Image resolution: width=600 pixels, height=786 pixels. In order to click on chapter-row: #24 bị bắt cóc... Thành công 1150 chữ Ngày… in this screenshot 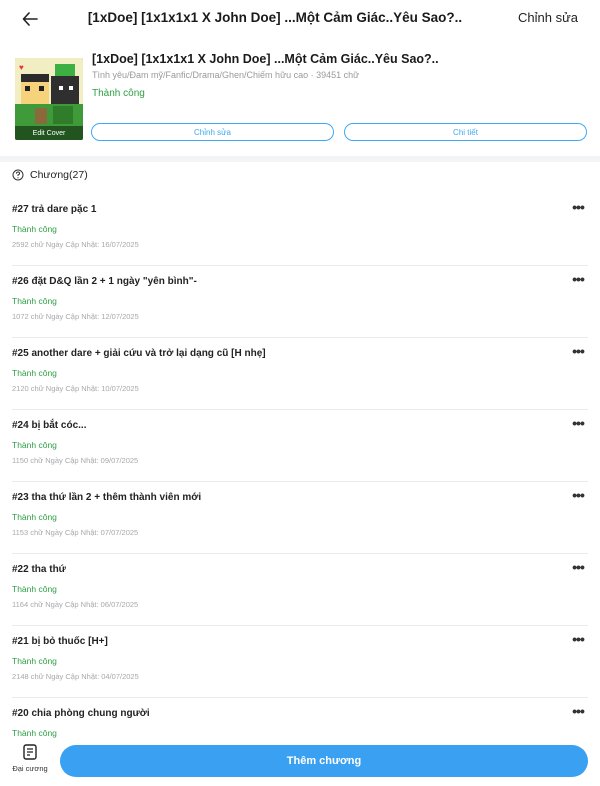, I will do `click(300, 446)`.